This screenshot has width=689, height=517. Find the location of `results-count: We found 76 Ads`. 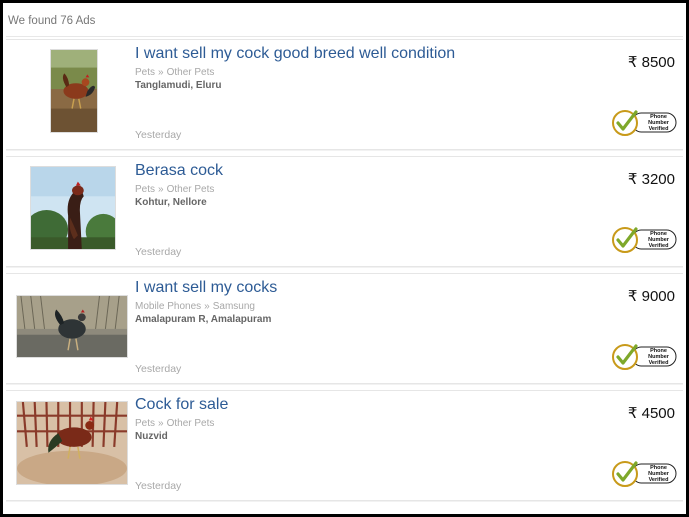

results-count: We found 76 Ads is located at coordinates (52, 21).